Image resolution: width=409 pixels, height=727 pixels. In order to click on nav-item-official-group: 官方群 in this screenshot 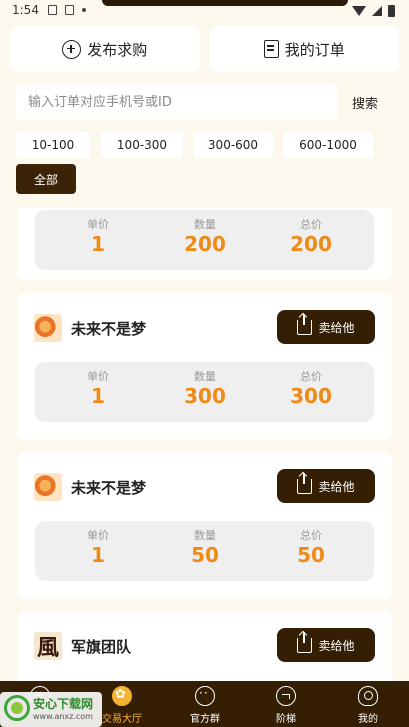, I will do `click(205, 704)`.